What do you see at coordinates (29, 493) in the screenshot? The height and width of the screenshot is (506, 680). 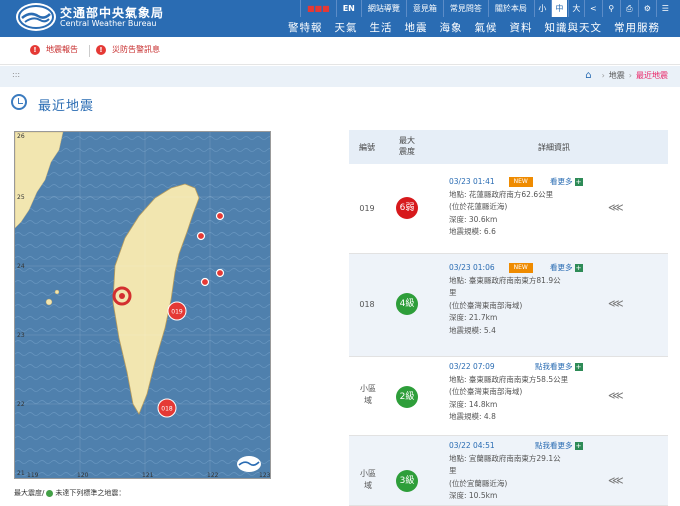 I see `legend-prefix: 最大震度/` at bounding box center [29, 493].